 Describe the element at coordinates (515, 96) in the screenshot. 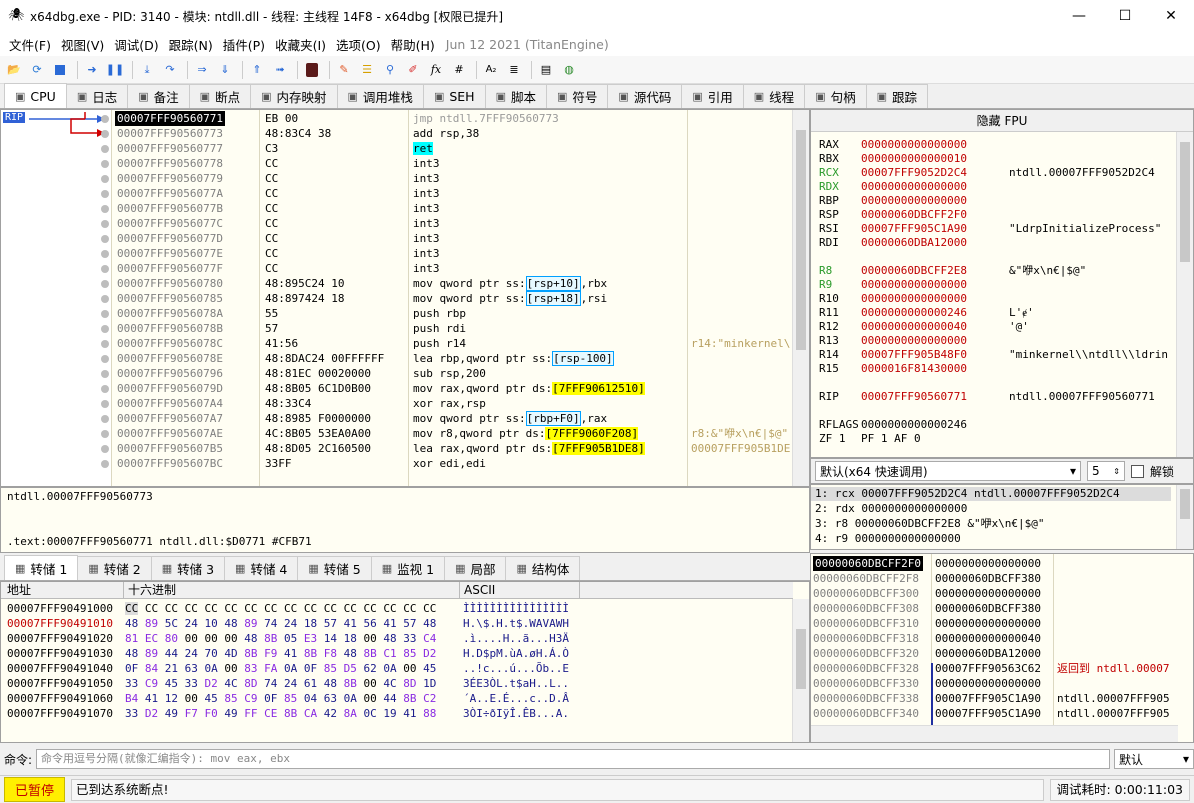

I see `tab-script: ▣ 脚本` at that location.